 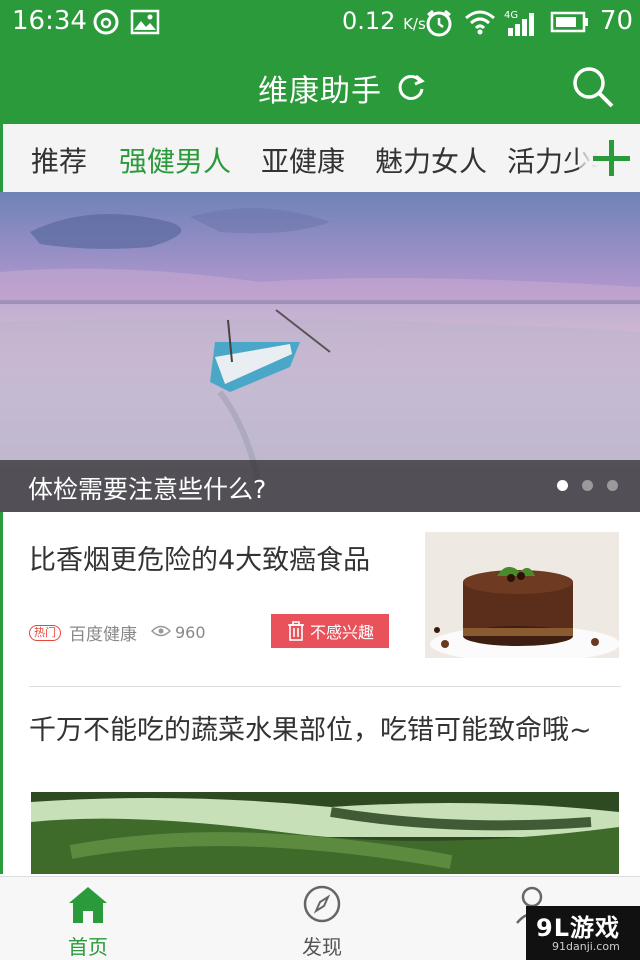 I want to click on eye-icon, so click(x=161, y=632).